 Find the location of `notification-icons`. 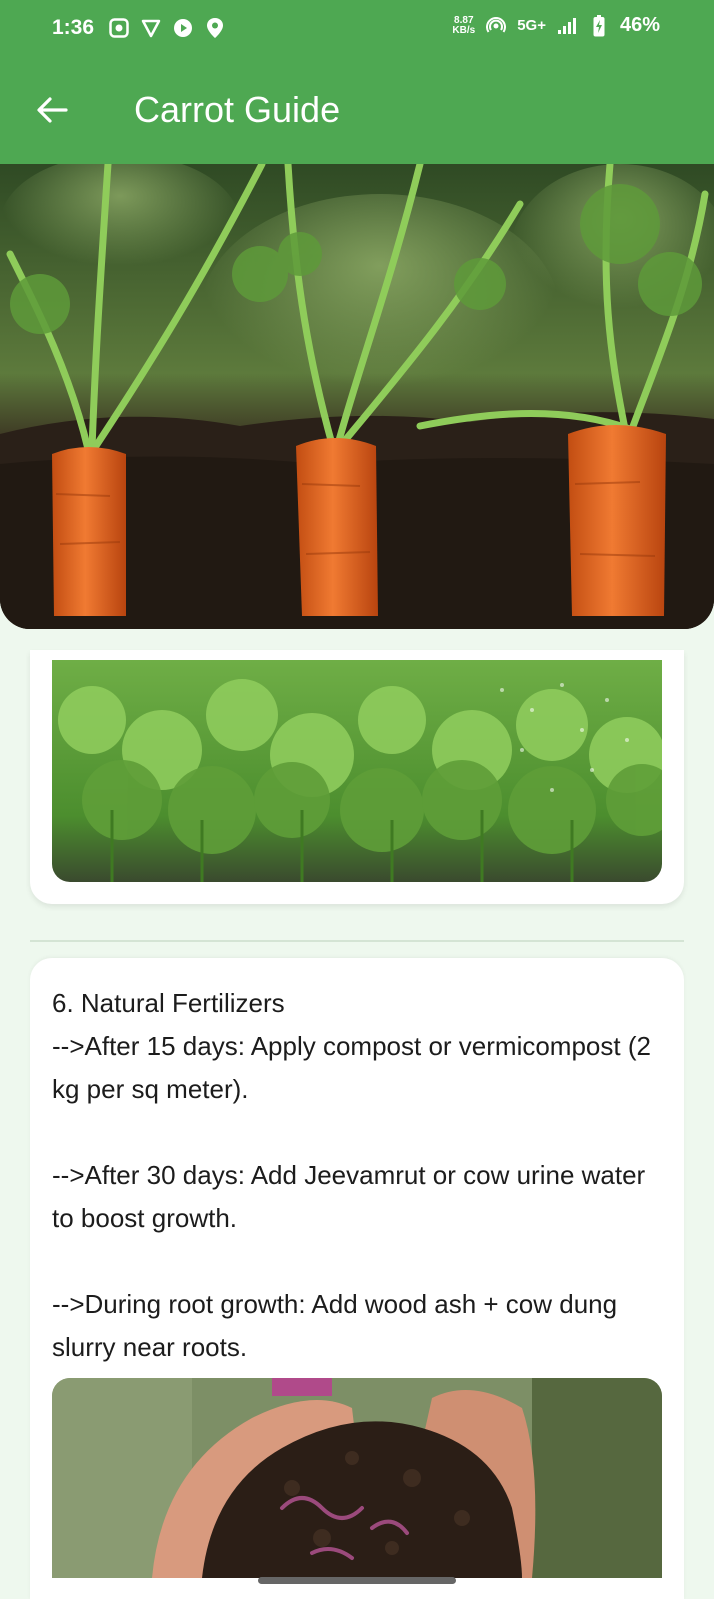

notification-icons is located at coordinates (167, 28).